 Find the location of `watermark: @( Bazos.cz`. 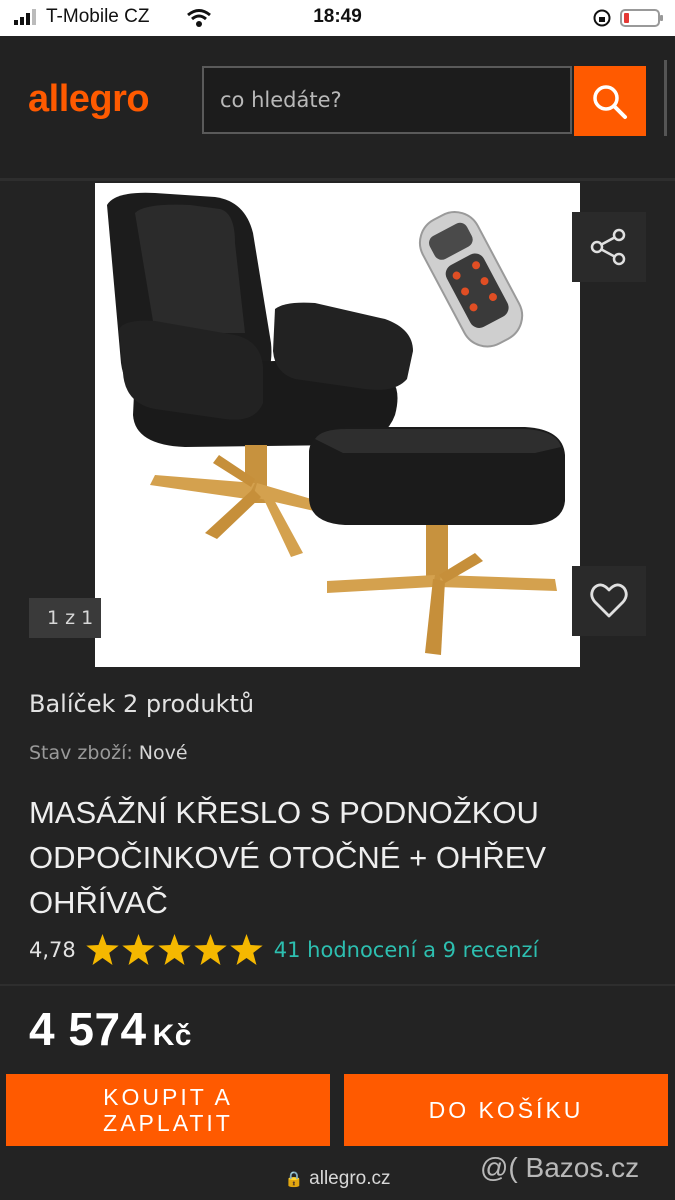

watermark: @( Bazos.cz is located at coordinates (560, 1167).